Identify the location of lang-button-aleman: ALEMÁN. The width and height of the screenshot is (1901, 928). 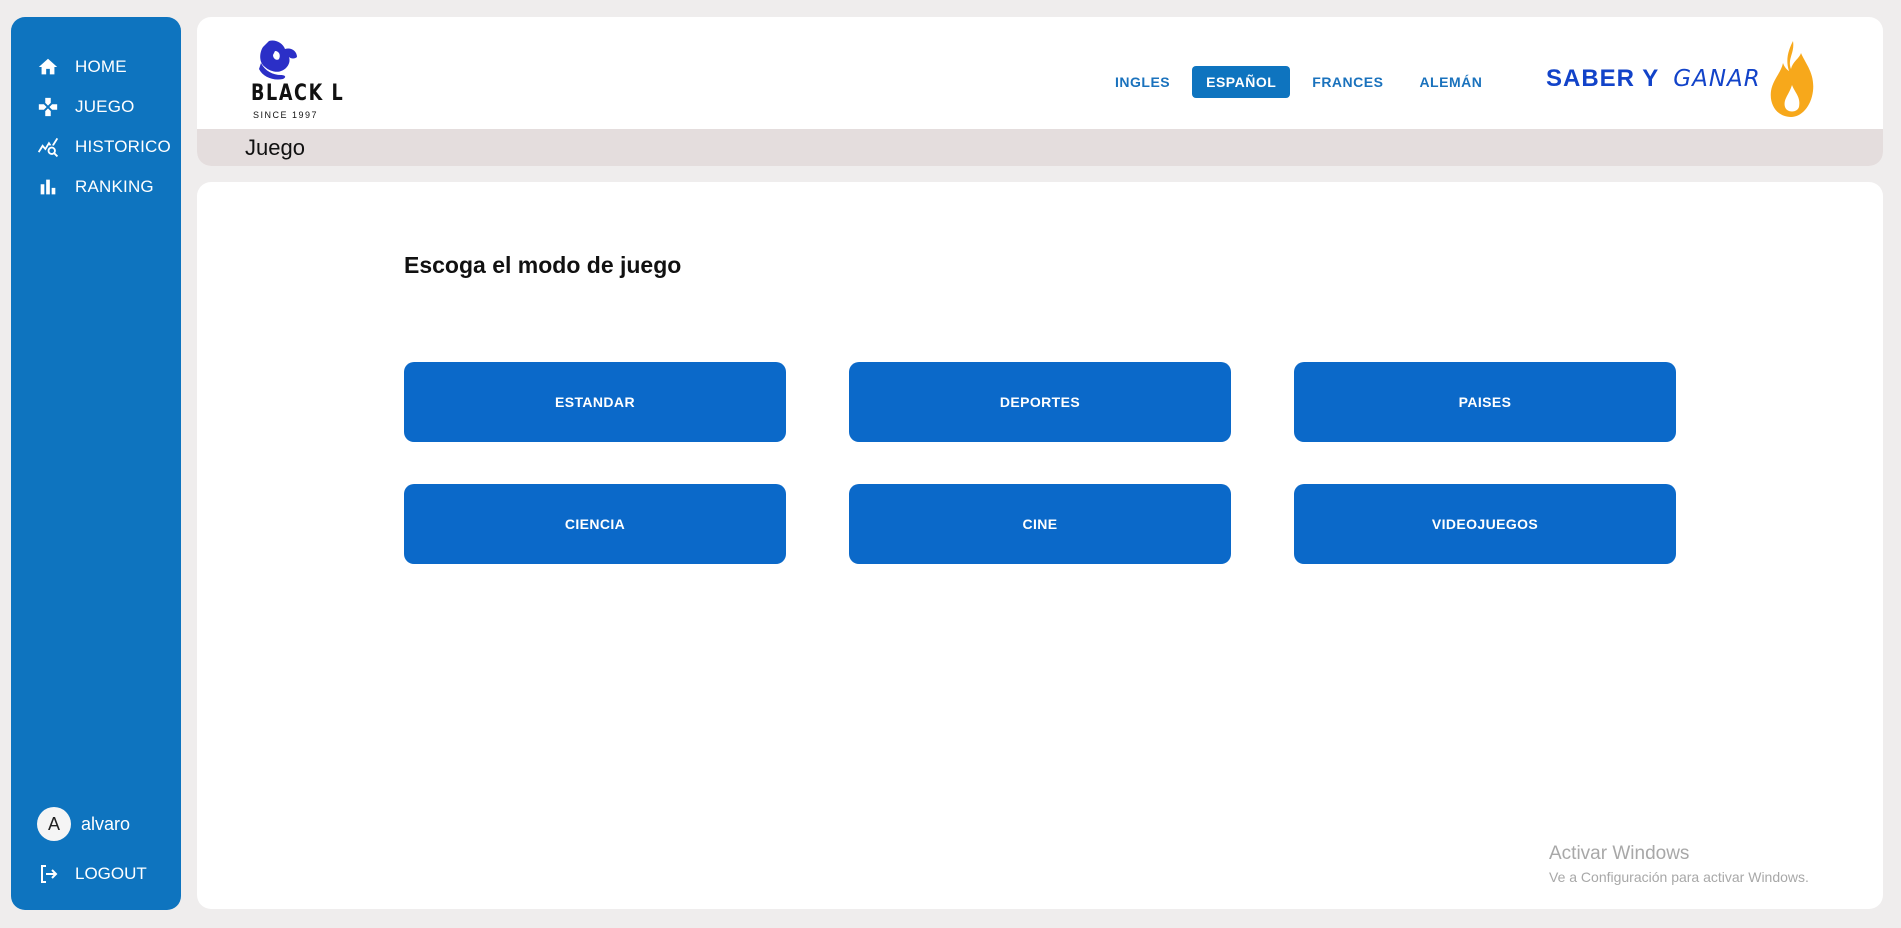
(1450, 82).